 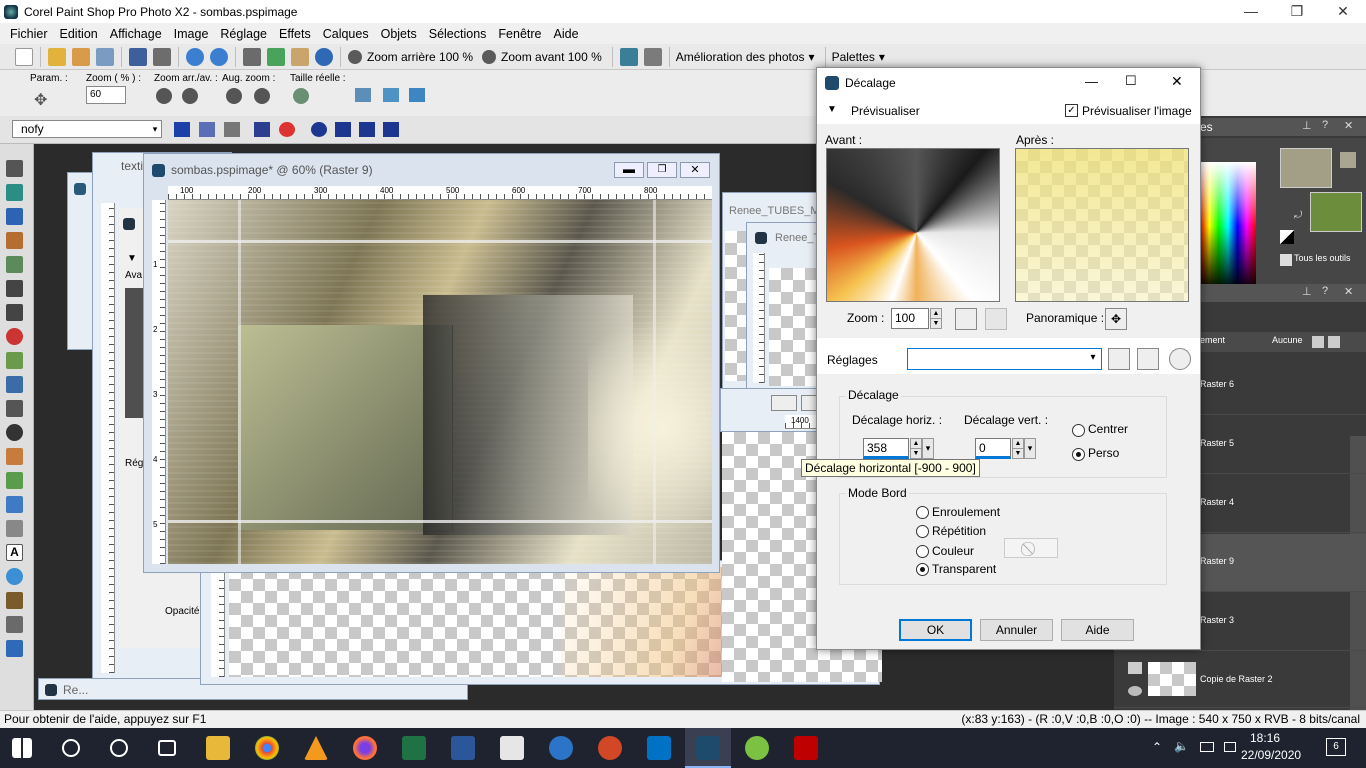 I want to click on pan-tool-icon, so click(x=14, y=168).